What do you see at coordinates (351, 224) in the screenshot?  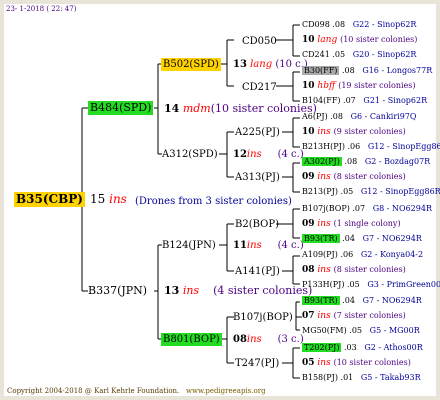 I see `gen4-inbreeding: 09 ins (1 single colony)` at bounding box center [351, 224].